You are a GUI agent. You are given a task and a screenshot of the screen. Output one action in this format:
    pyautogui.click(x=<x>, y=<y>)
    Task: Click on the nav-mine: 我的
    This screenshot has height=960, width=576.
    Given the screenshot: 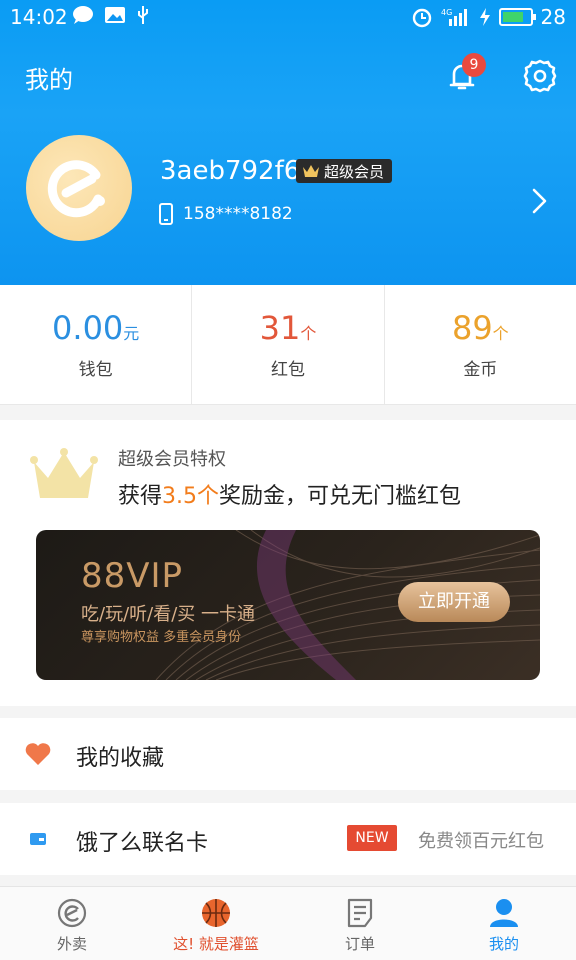 What is the action you would take?
    pyautogui.click(x=504, y=923)
    